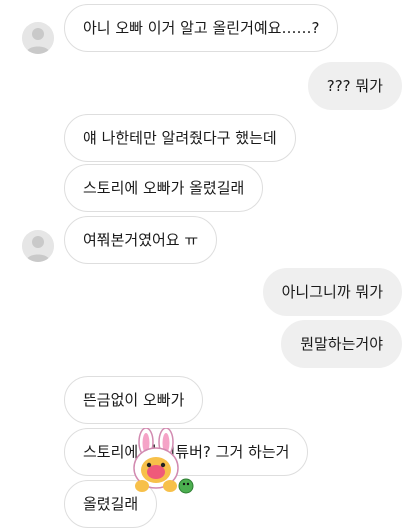 This screenshot has width=420, height=530. Describe the element at coordinates (134, 400) in the screenshot. I see `incoming-message: 뜬금없이 오빠가` at that location.